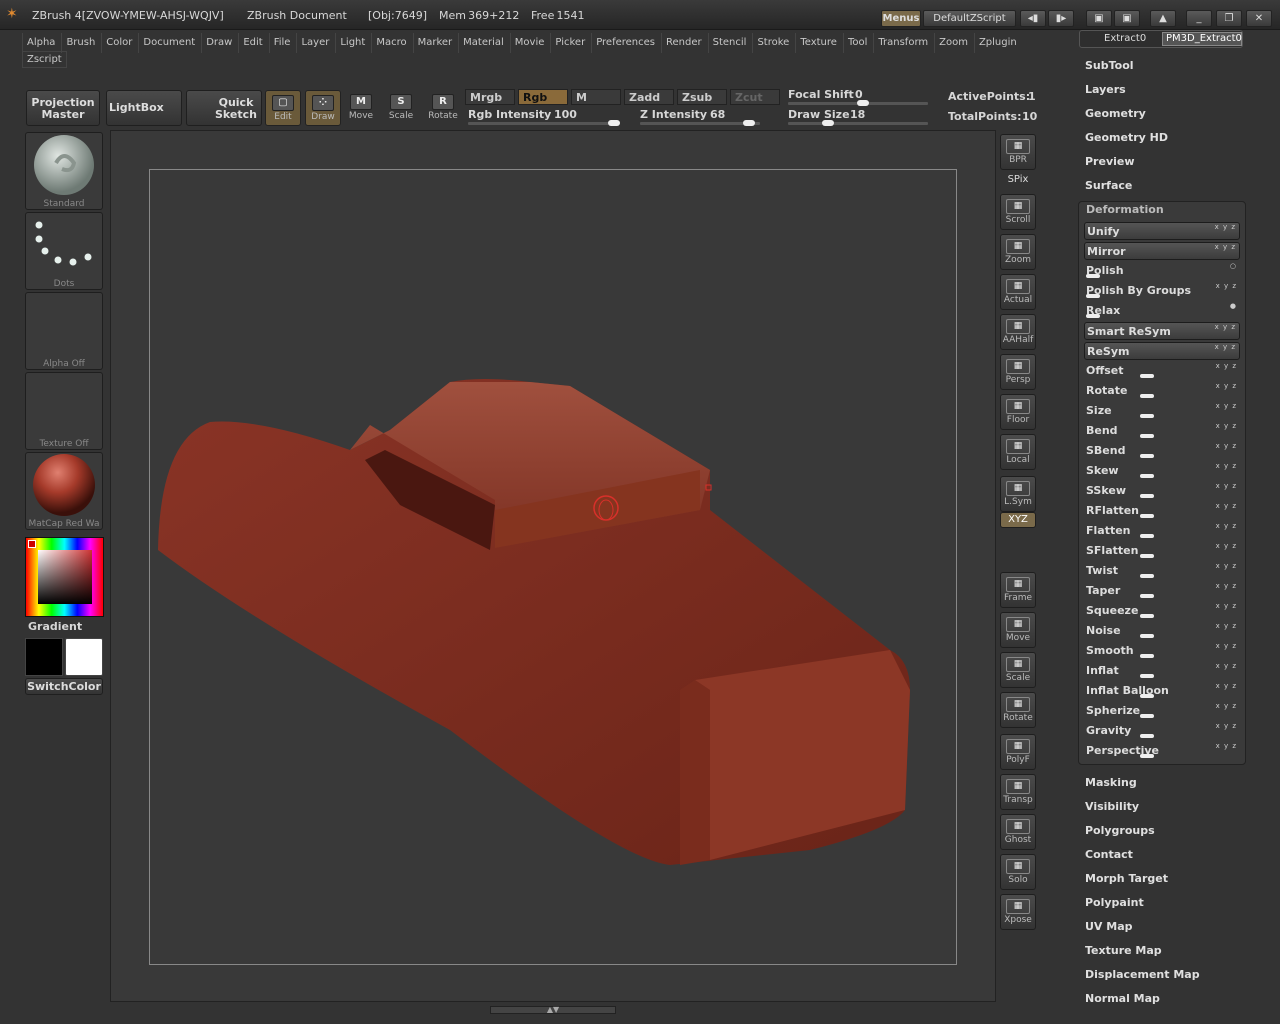 The height and width of the screenshot is (1024, 1280). Describe the element at coordinates (702, 97) in the screenshot. I see `zsub-button: Zsub` at that location.